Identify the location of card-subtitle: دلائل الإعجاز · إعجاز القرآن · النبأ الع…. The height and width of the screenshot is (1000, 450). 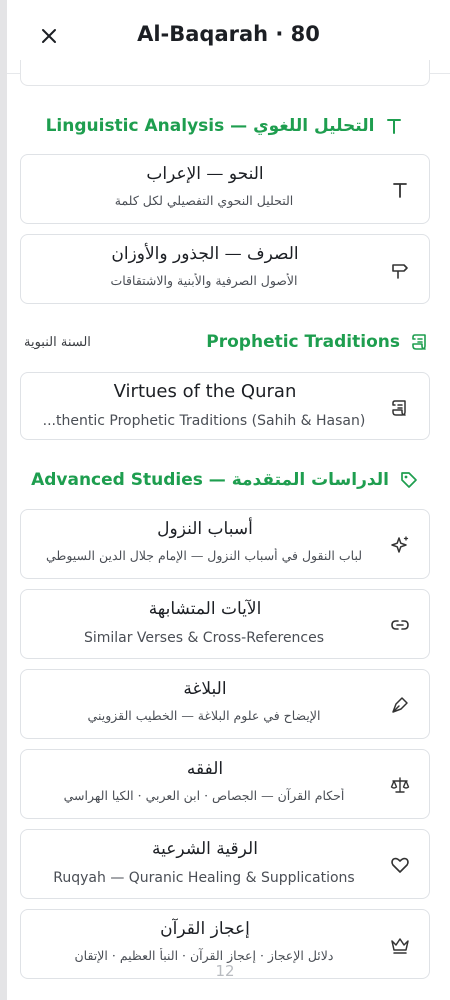
(204, 955).